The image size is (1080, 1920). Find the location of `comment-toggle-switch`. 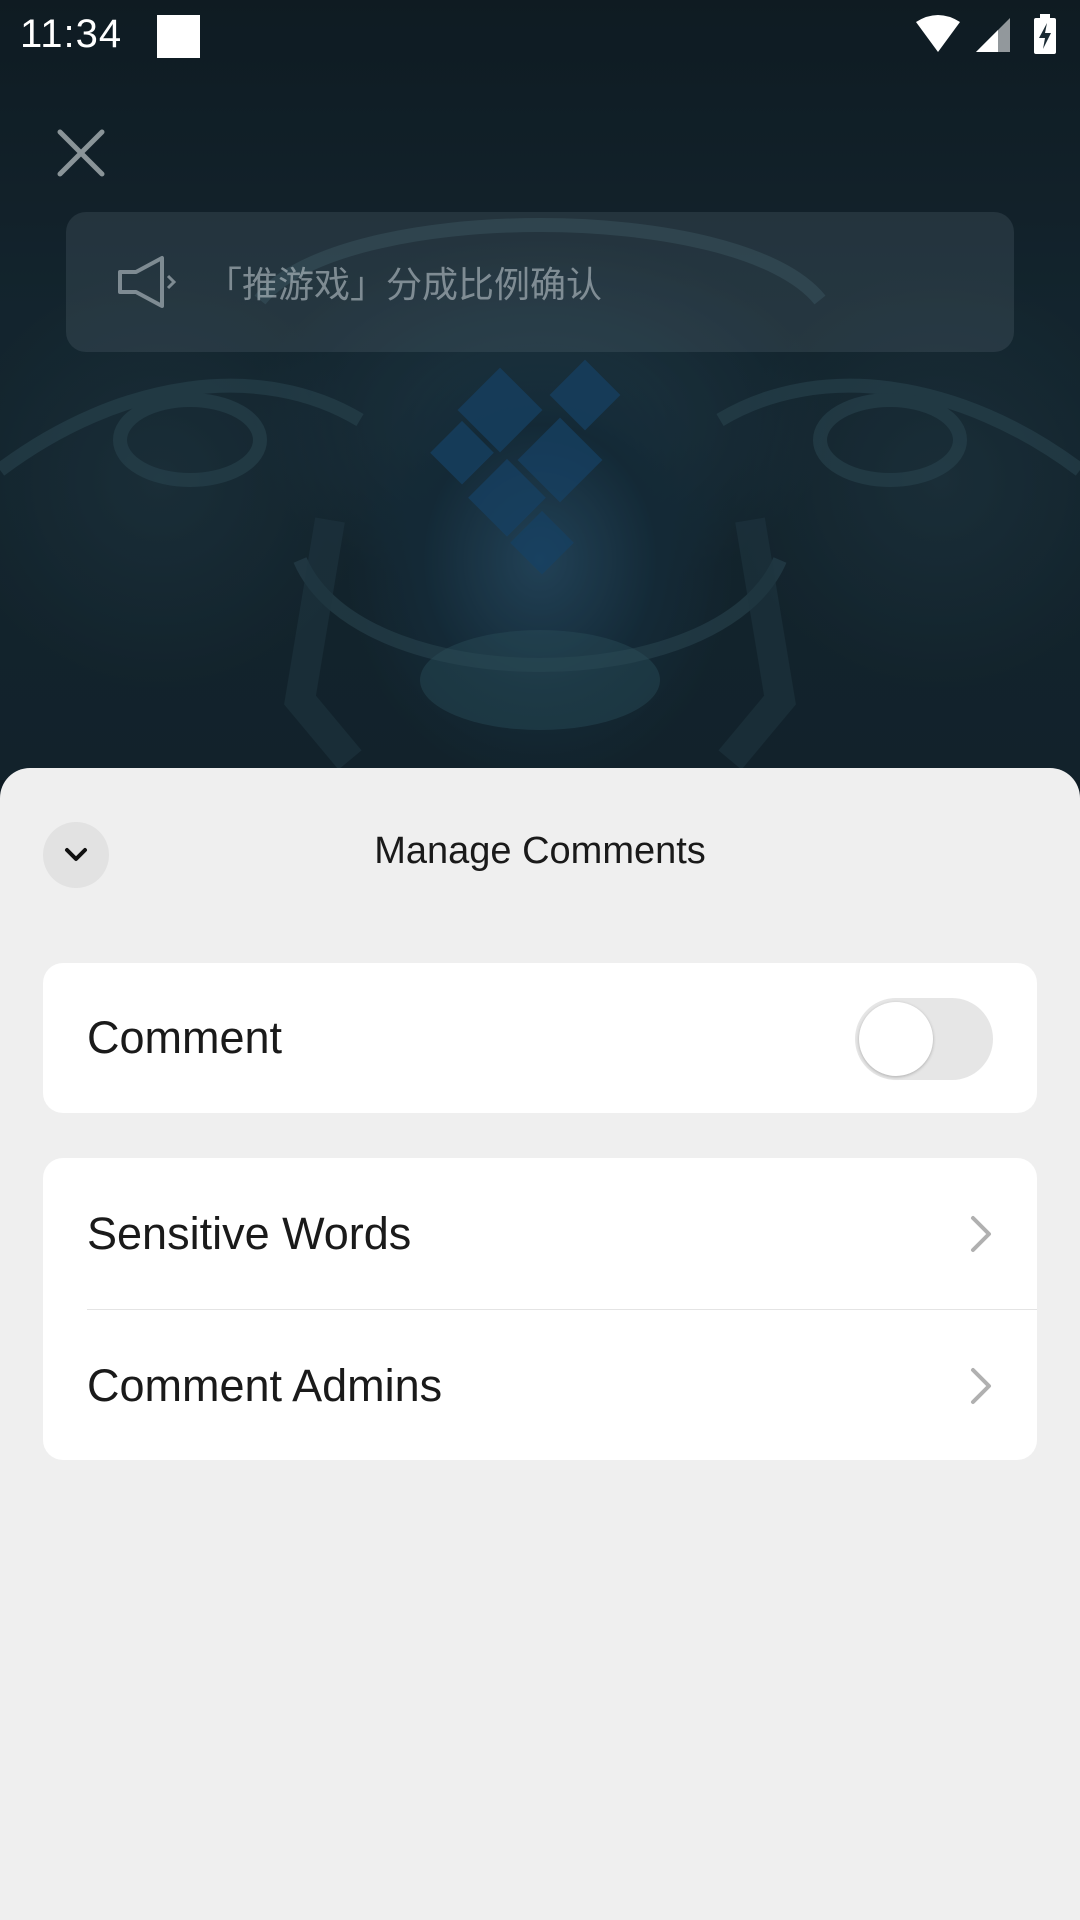

comment-toggle-switch is located at coordinates (924, 1039).